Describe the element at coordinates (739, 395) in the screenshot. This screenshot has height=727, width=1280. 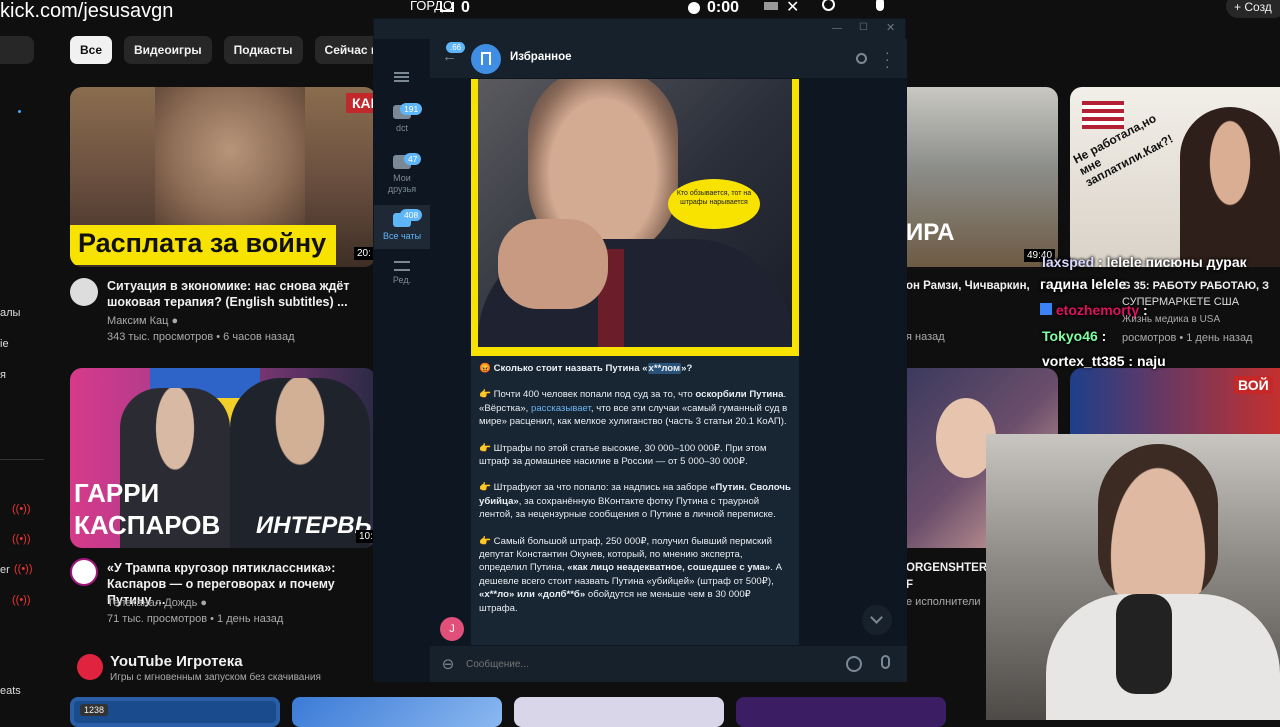
I see `message-bold-part: оскорбили Путина` at that location.